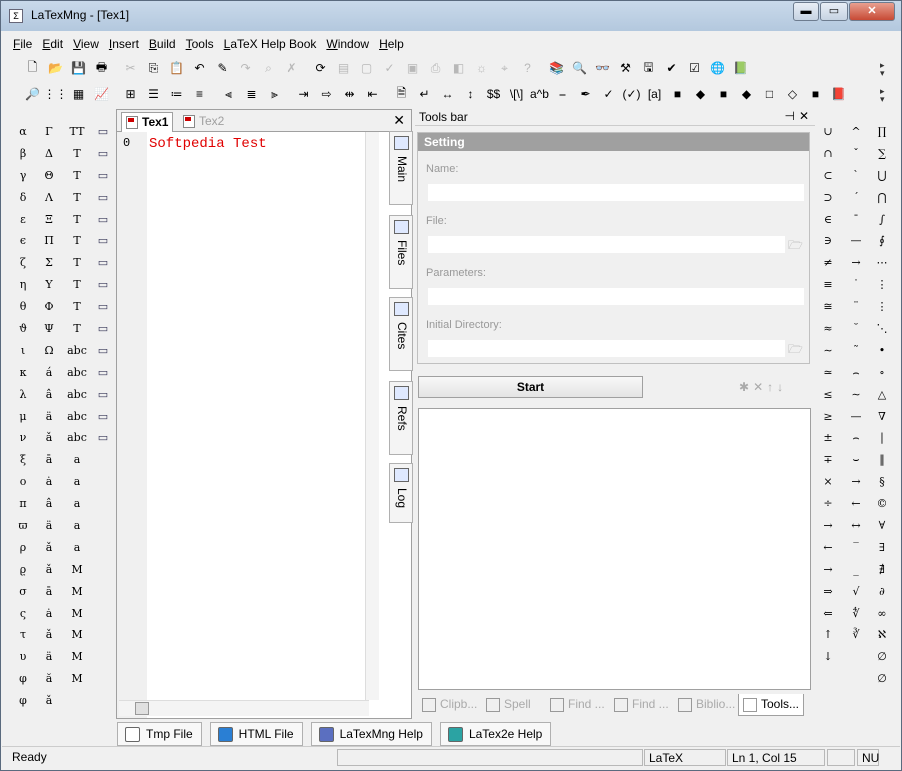 The height and width of the screenshot is (771, 902). What do you see at coordinates (101, 94) in the screenshot?
I see `chart-icon: 📈` at bounding box center [101, 94].